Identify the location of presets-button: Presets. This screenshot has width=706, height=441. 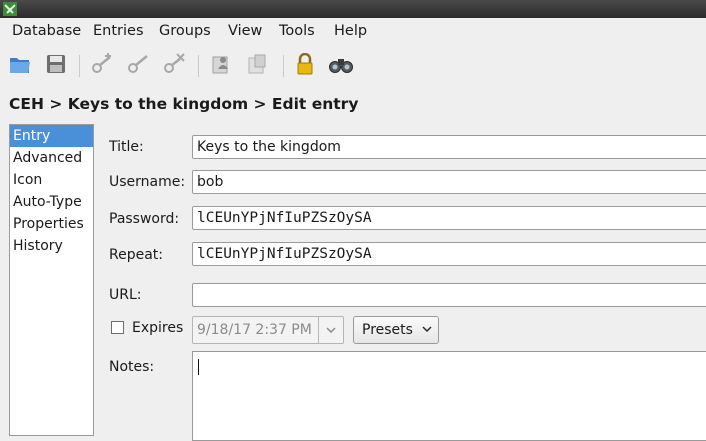
(396, 330).